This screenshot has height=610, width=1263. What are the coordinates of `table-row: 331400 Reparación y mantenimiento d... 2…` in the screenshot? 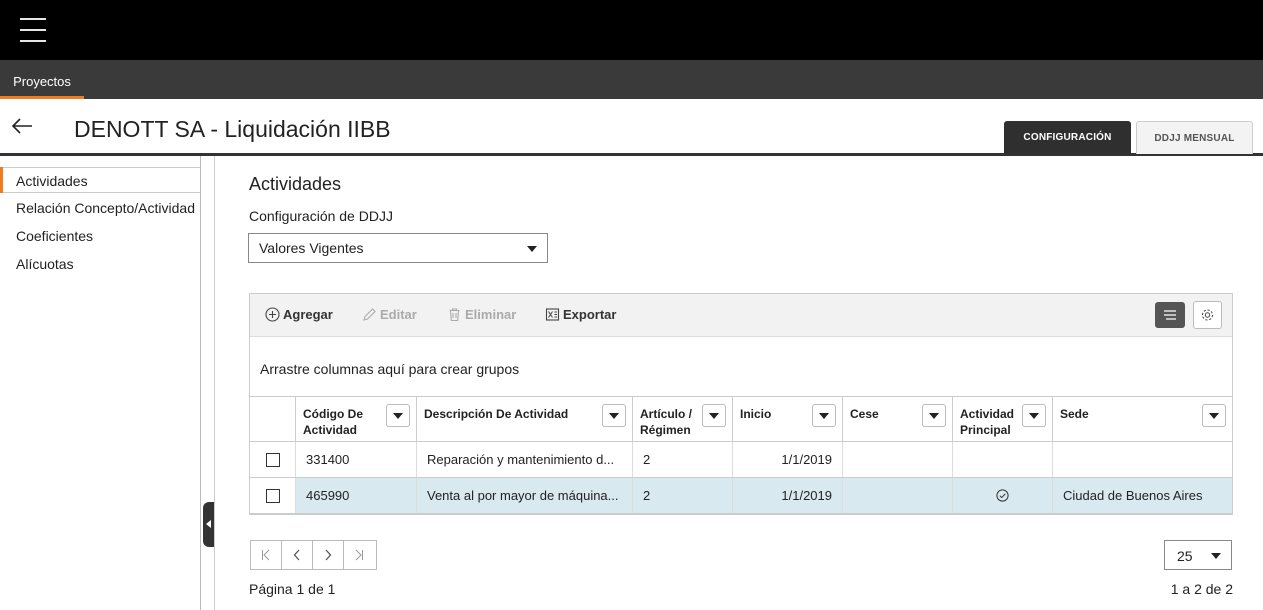 It's located at (741, 460).